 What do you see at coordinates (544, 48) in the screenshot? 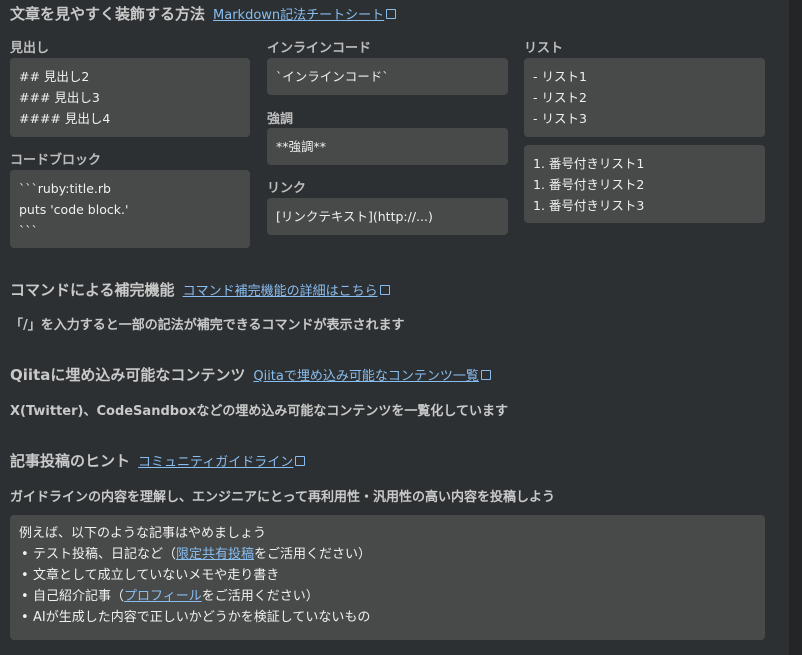
I see `list-label: リスト` at bounding box center [544, 48].